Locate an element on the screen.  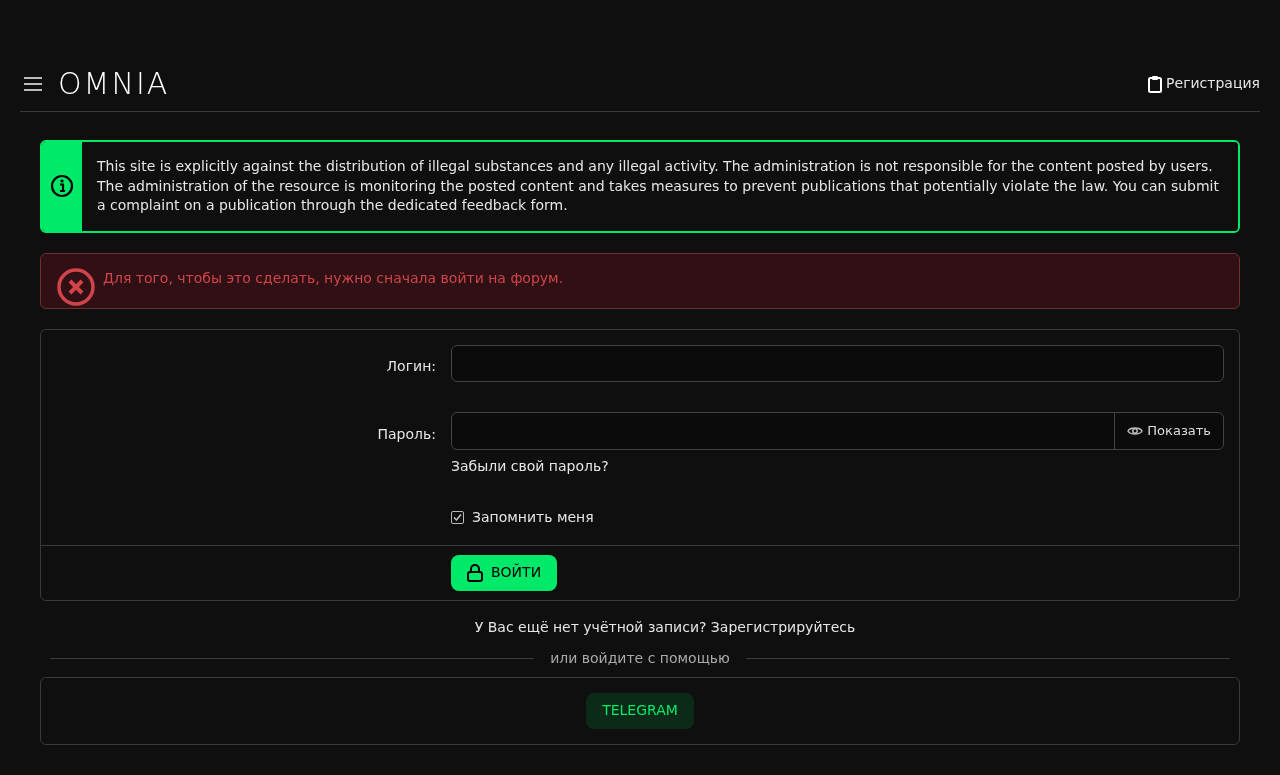
forgot-password-link: Забыли свой пароль? is located at coordinates (837, 466).